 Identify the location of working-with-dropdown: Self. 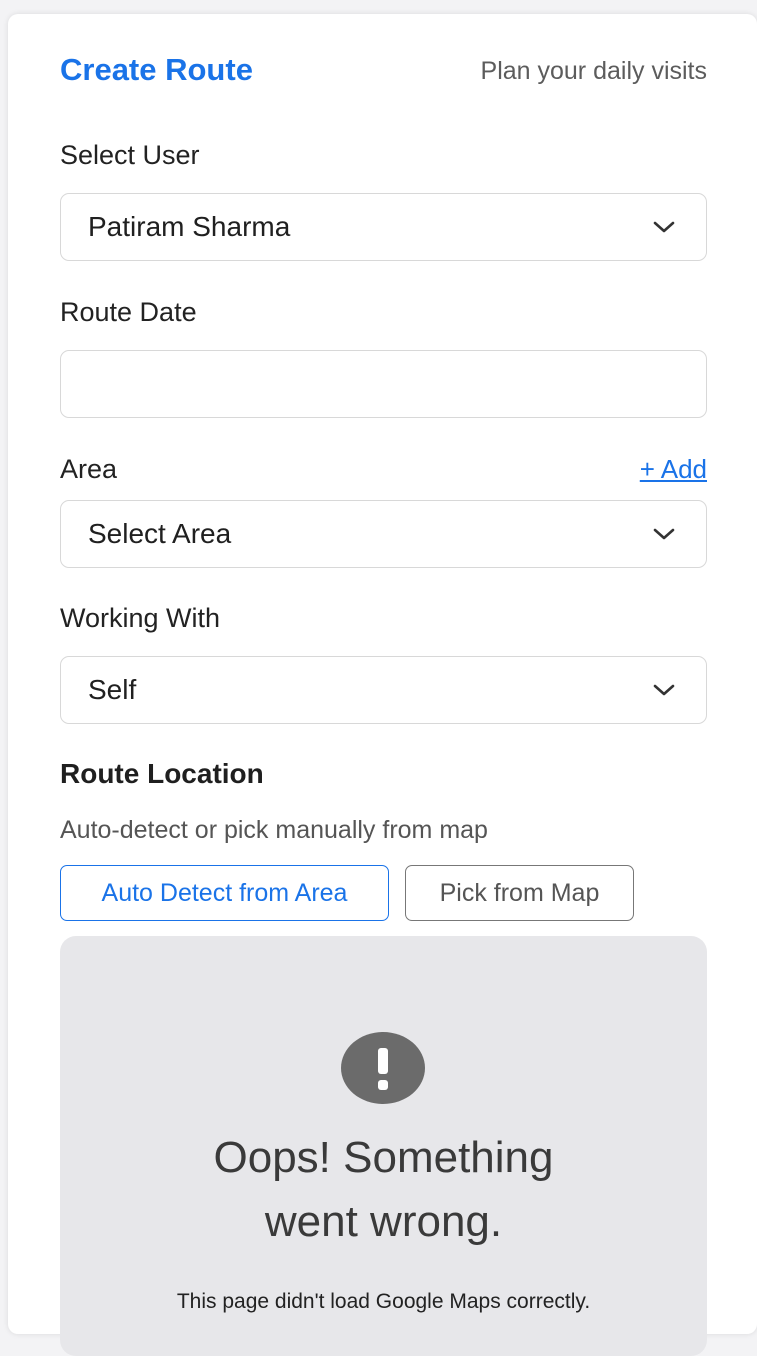
(383, 690).